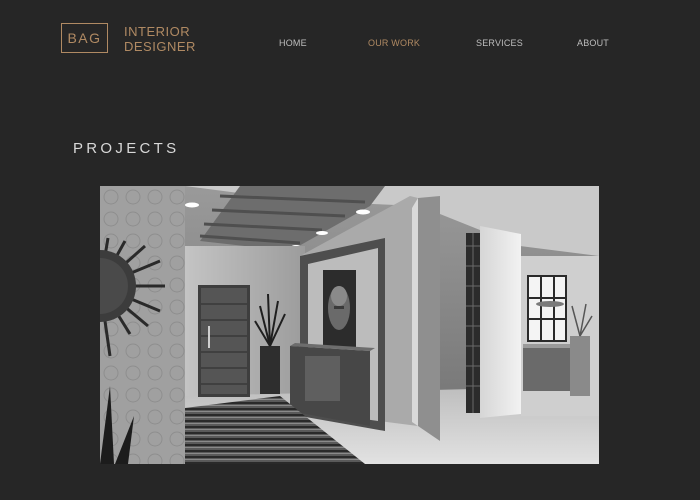  Describe the element at coordinates (160, 46) in the screenshot. I see `brand-name-line2: DESIGNER` at that location.